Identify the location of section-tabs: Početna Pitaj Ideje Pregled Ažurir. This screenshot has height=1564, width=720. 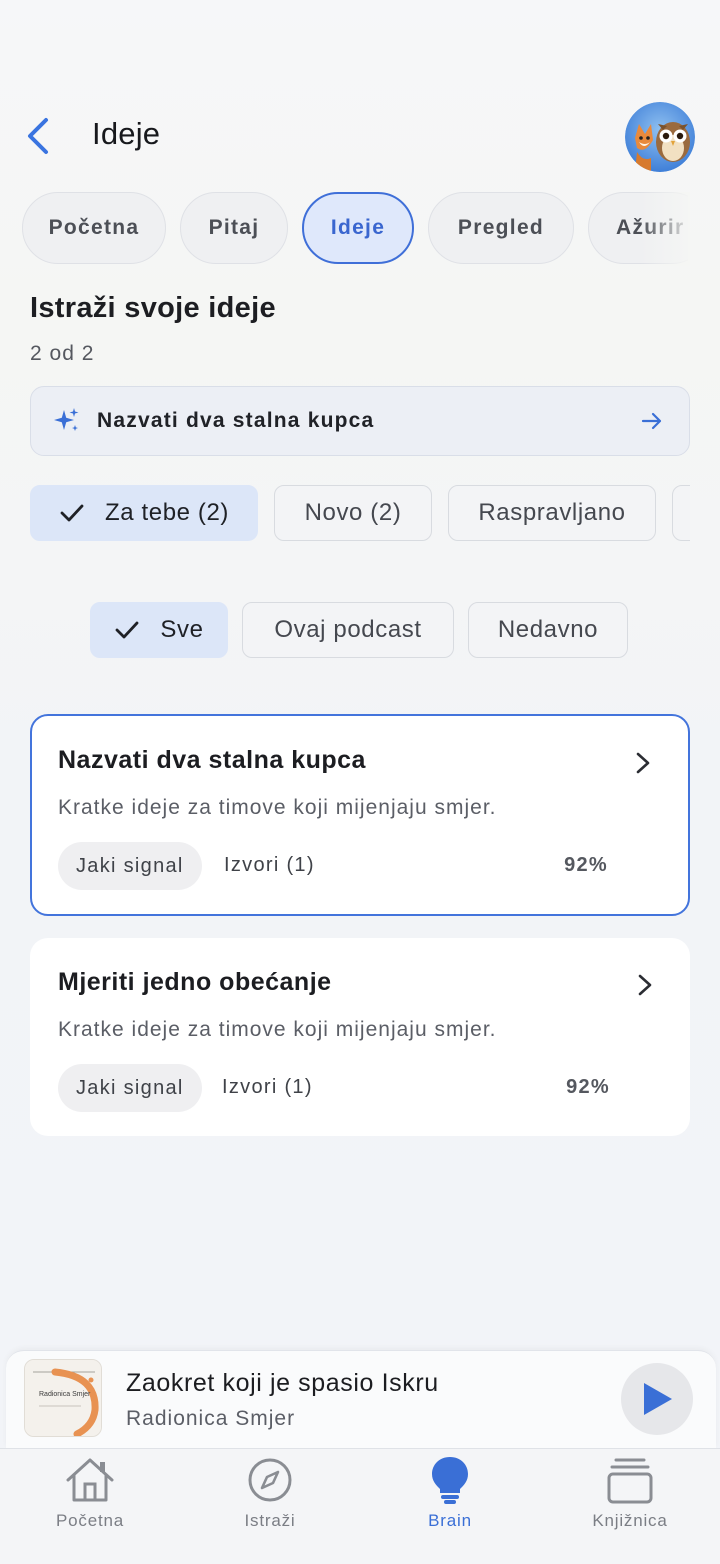
(355, 229).